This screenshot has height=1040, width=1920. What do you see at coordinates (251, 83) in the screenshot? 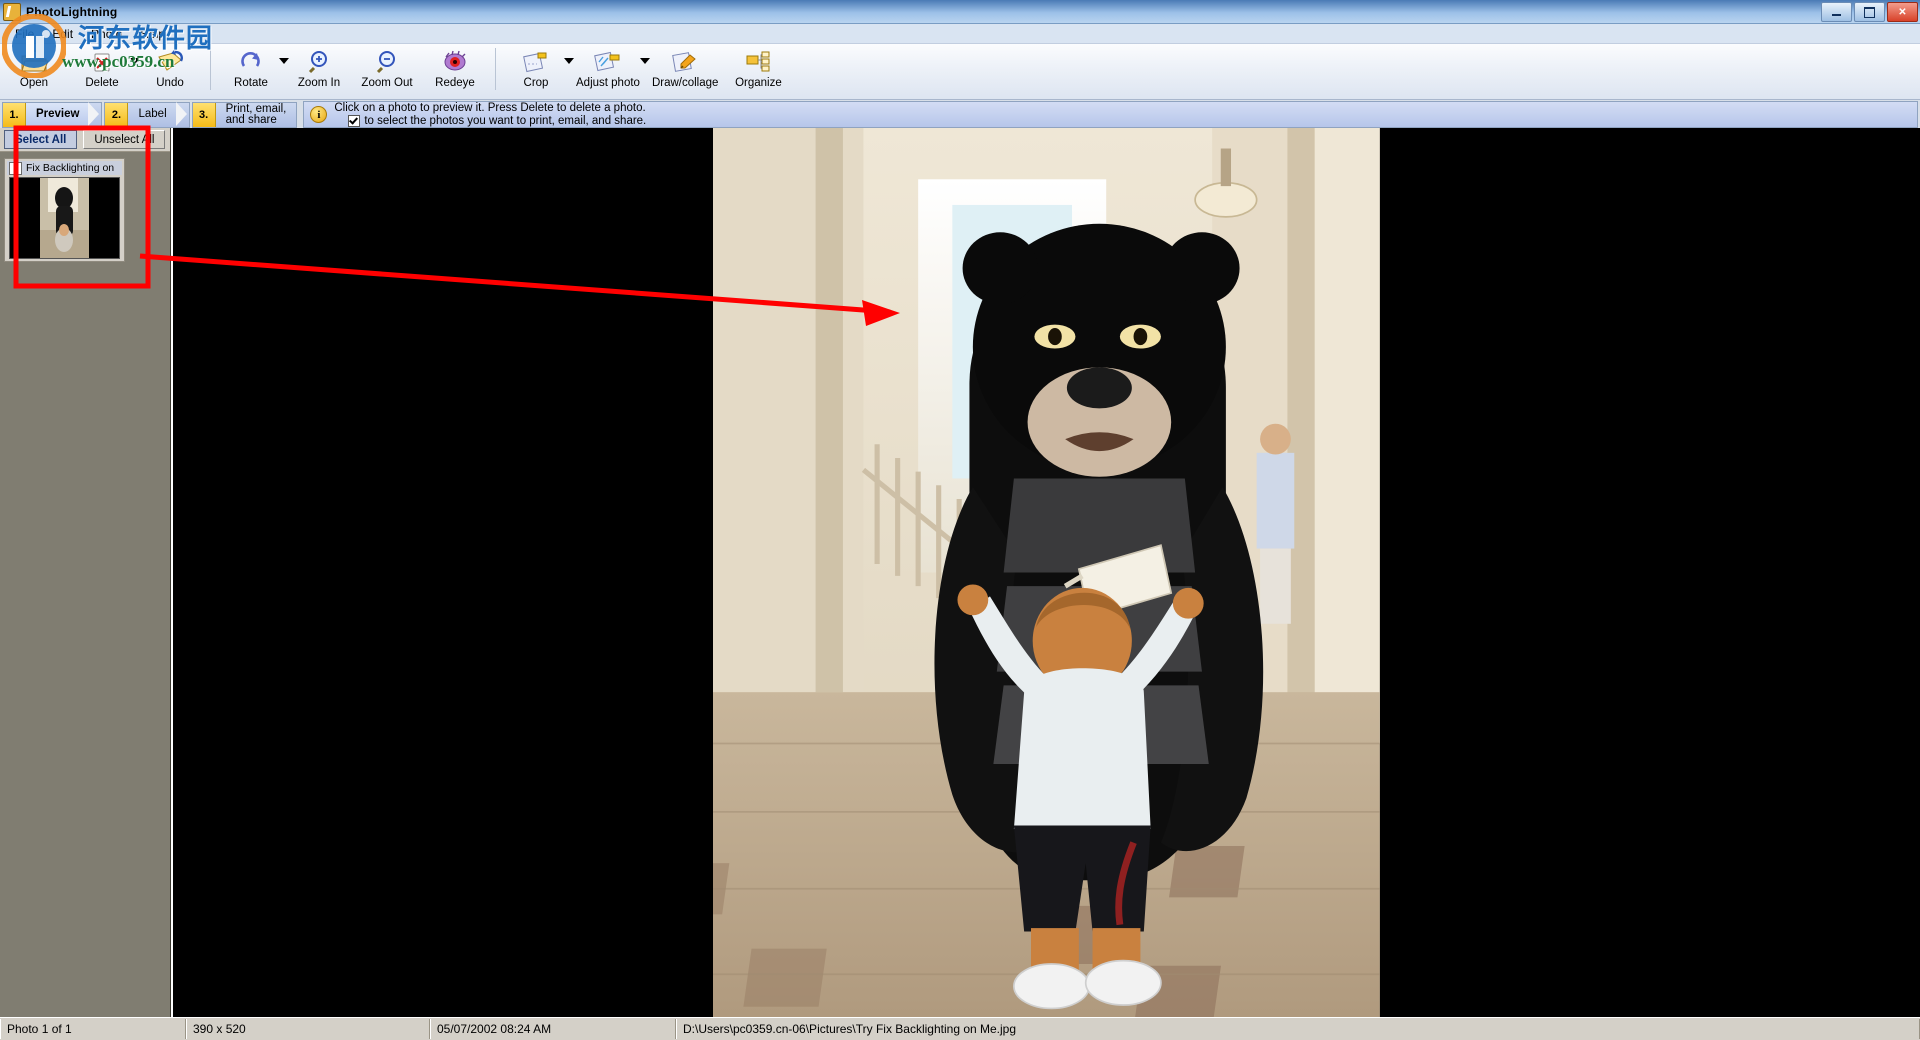
I see `rotate-label: Rotate` at bounding box center [251, 83].